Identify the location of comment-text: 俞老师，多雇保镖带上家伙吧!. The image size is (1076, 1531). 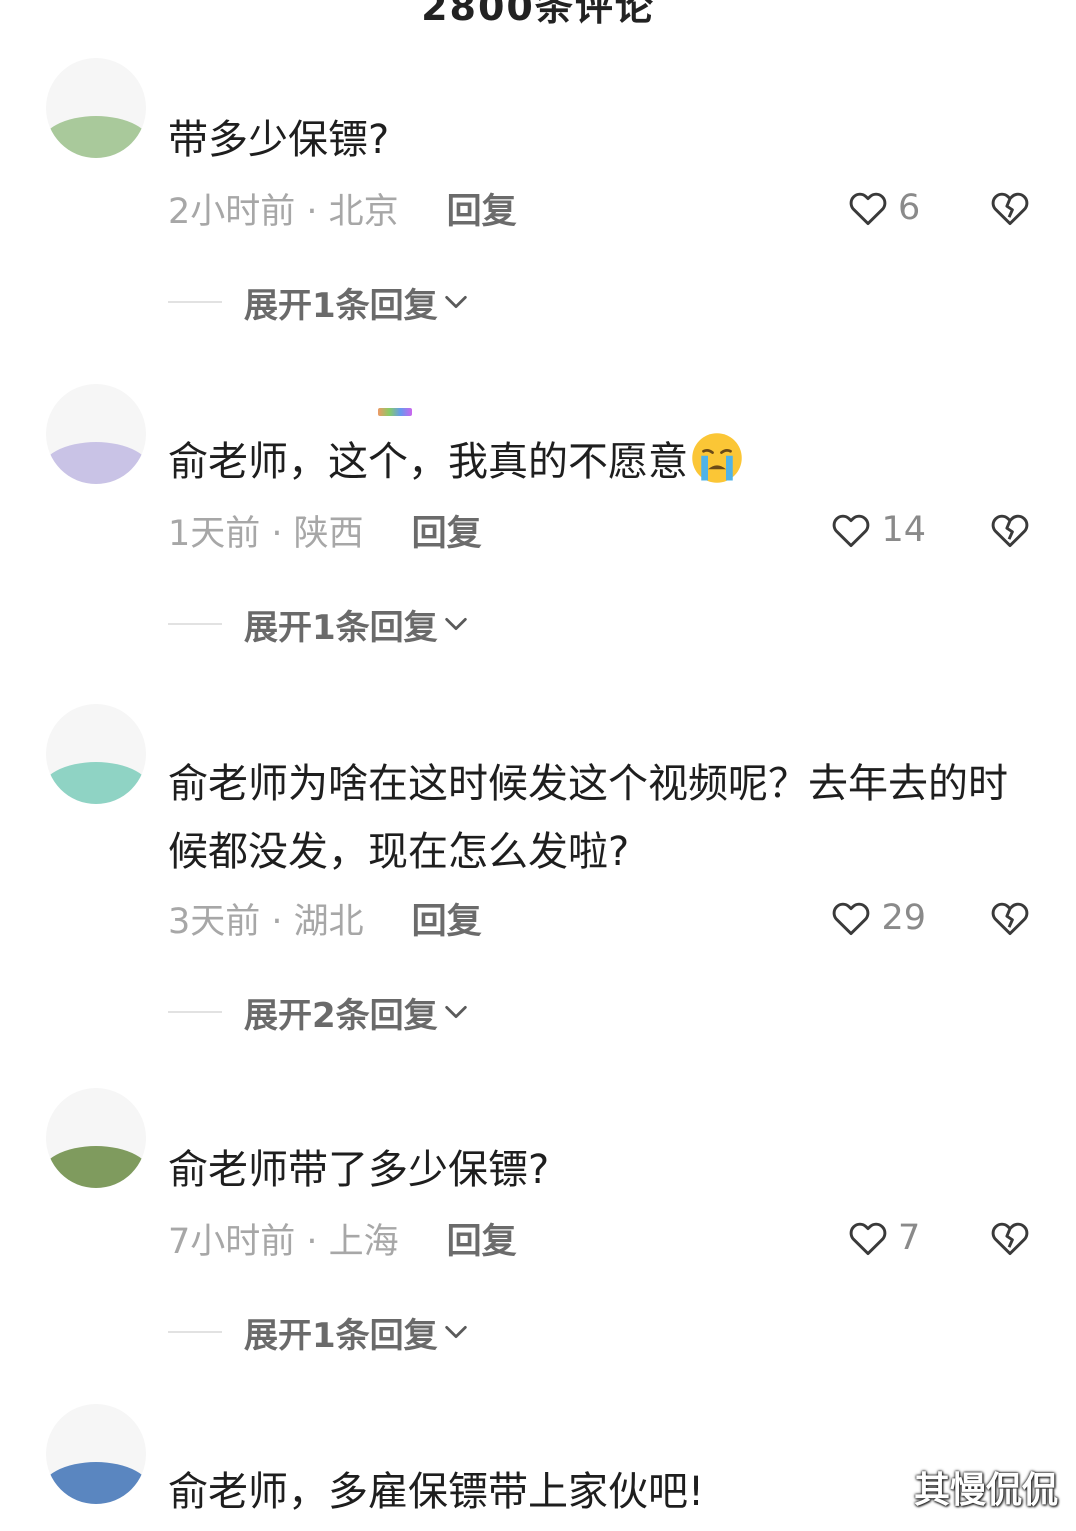
(436, 1492).